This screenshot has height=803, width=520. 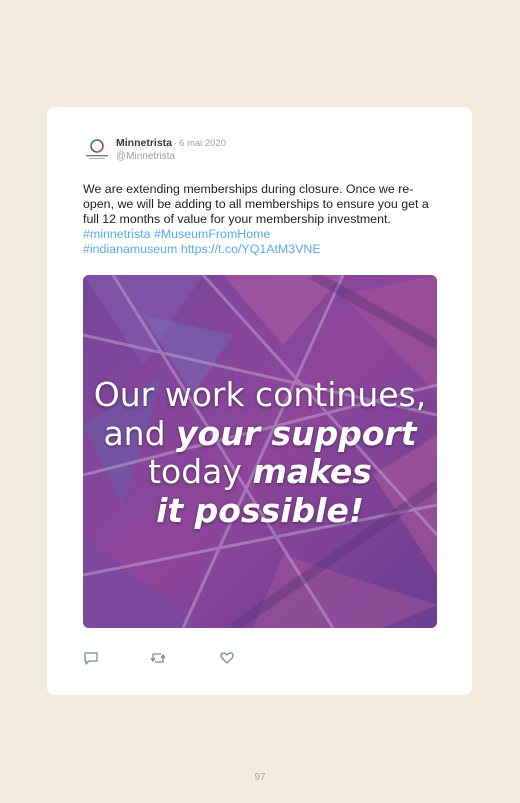 What do you see at coordinates (183, 659) in the screenshot?
I see `tweet-actions` at bounding box center [183, 659].